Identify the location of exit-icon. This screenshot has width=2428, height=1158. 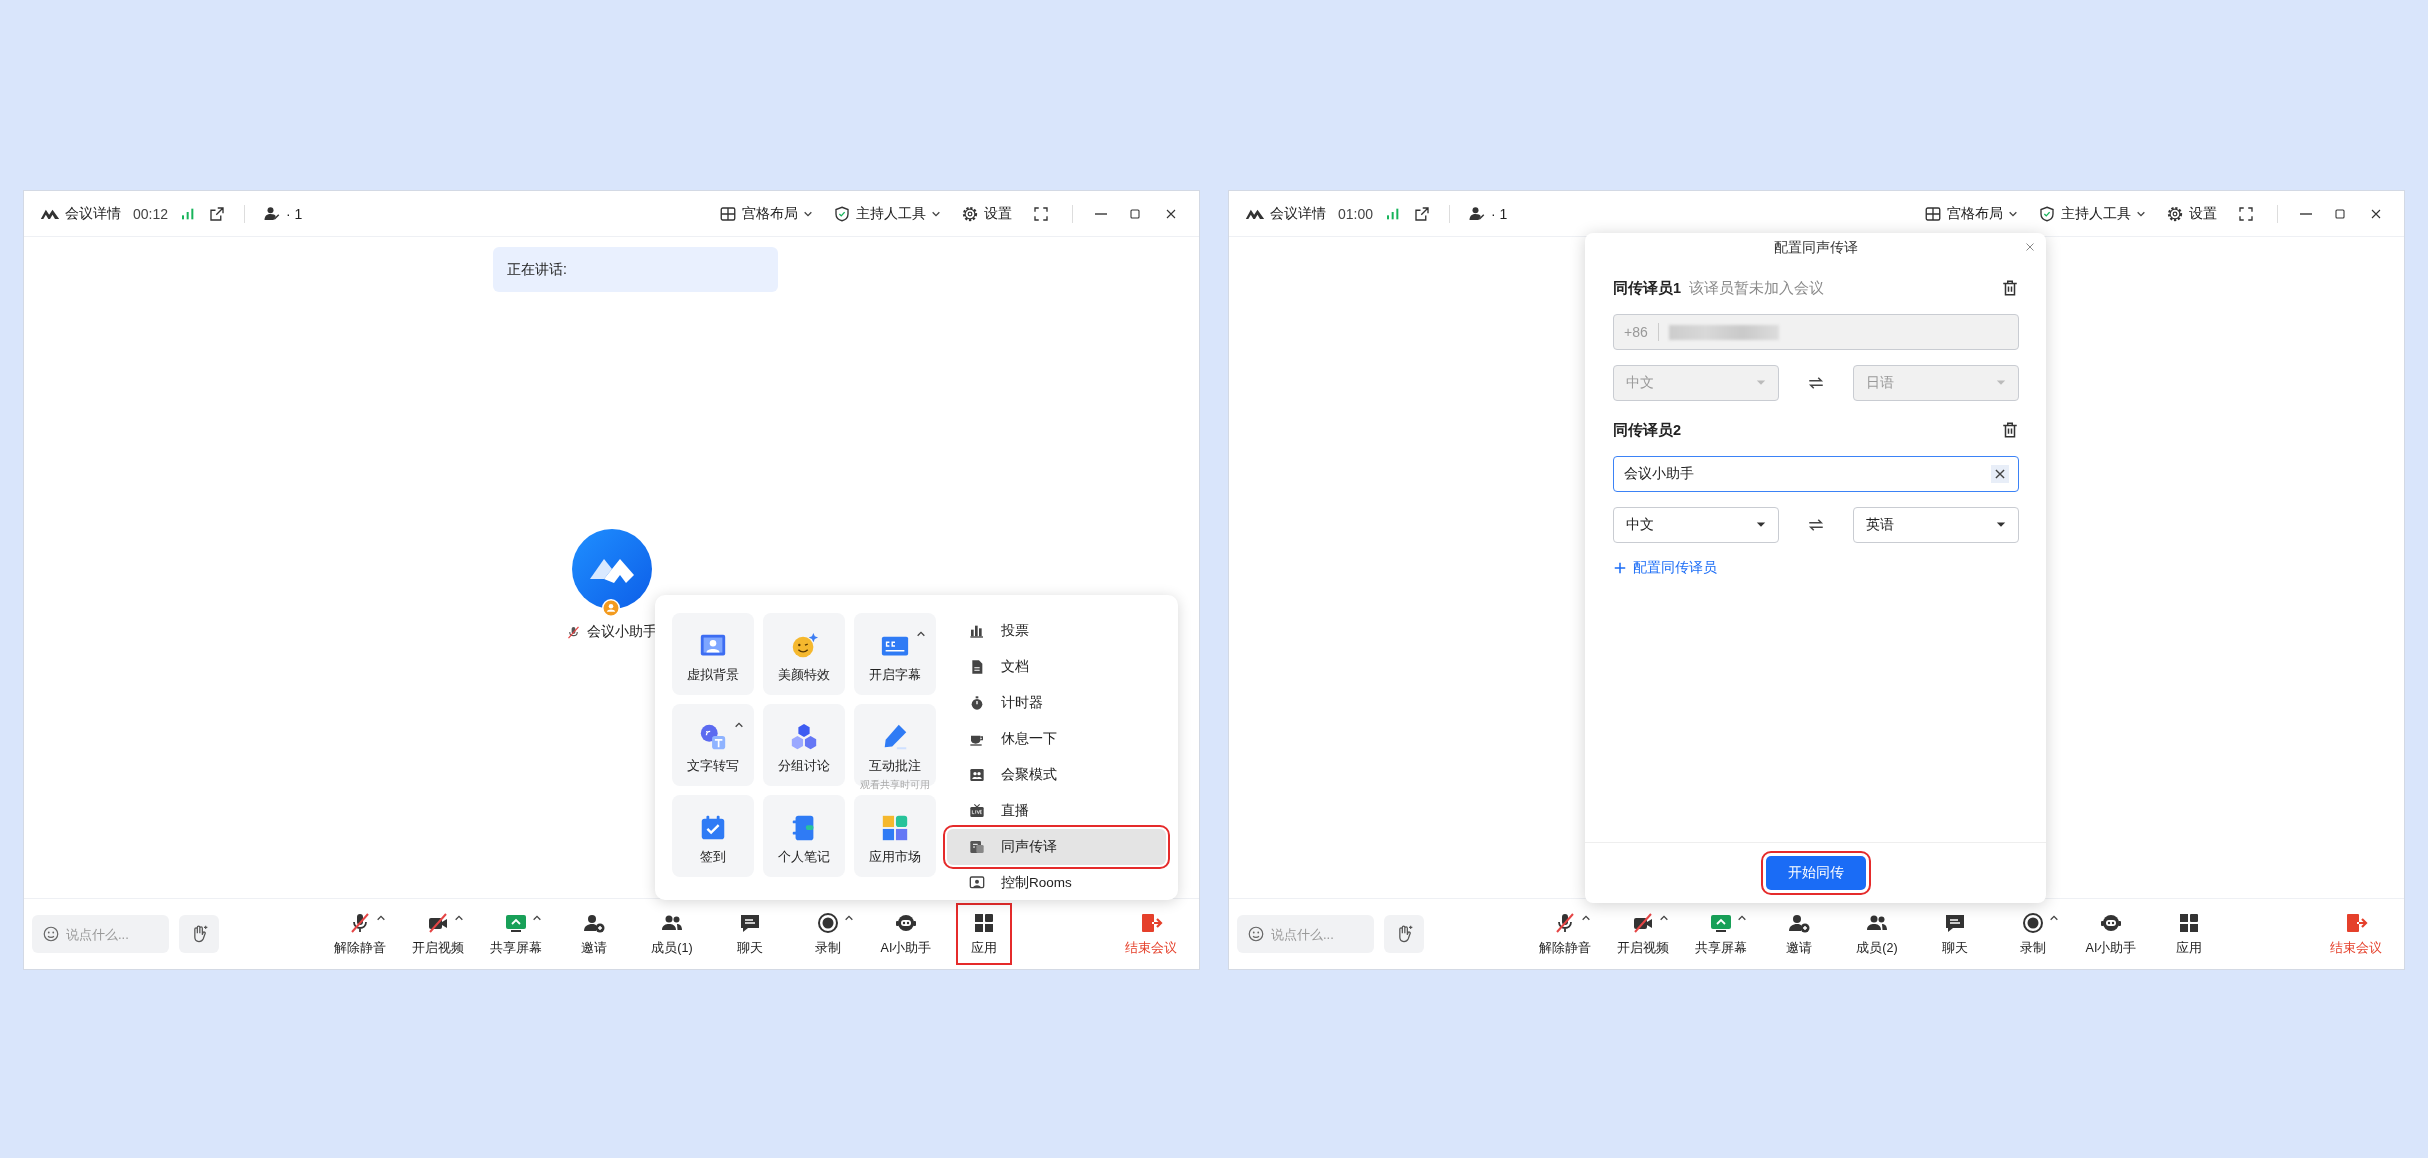
(1151, 923).